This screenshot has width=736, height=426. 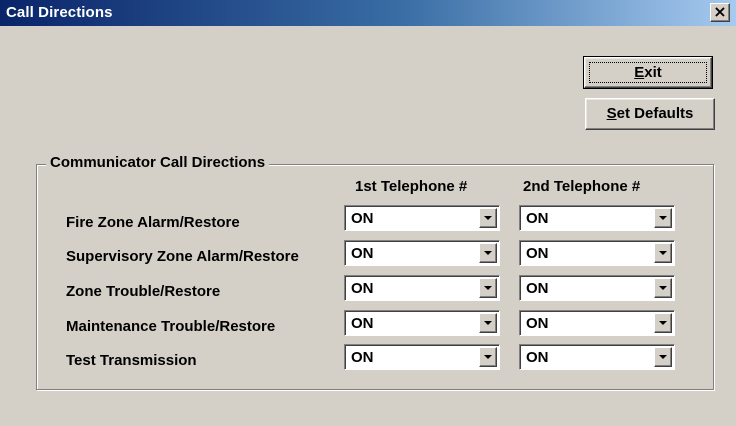 What do you see at coordinates (653, 72) in the screenshot?
I see `exit-label-rest: xit` at bounding box center [653, 72].